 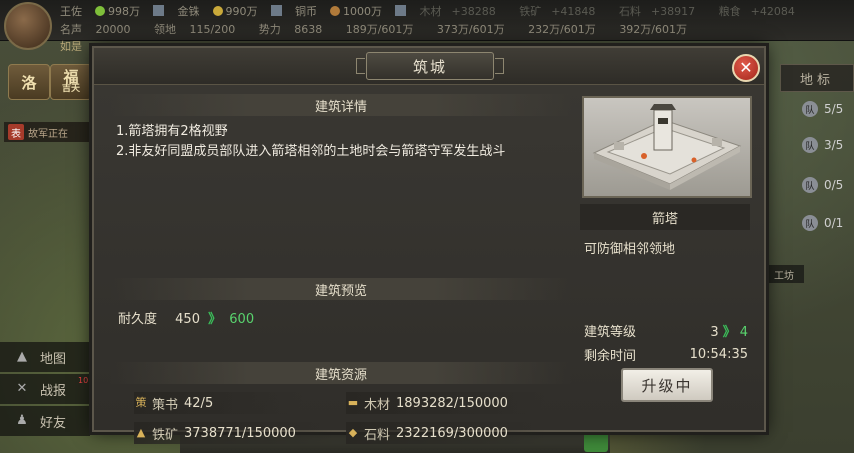 I want to click on preview-heading: 建筑预览, so click(x=341, y=289).